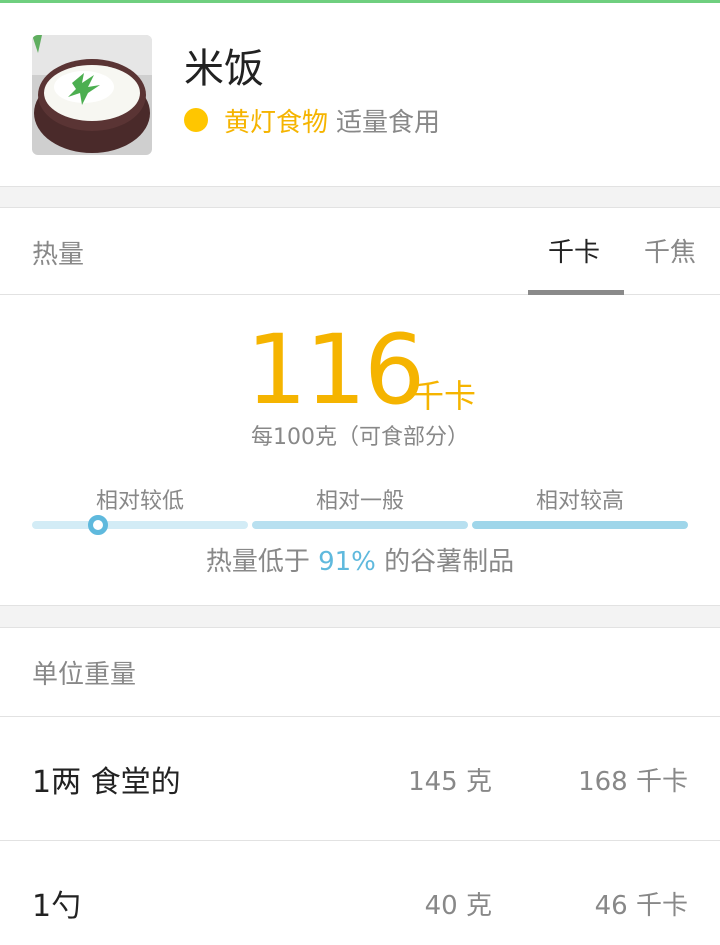 The height and width of the screenshot is (945, 720). What do you see at coordinates (360, 779) in the screenshot?
I see `unit-weight-row: 1两 食堂的 145 克 168 千卡` at bounding box center [360, 779].